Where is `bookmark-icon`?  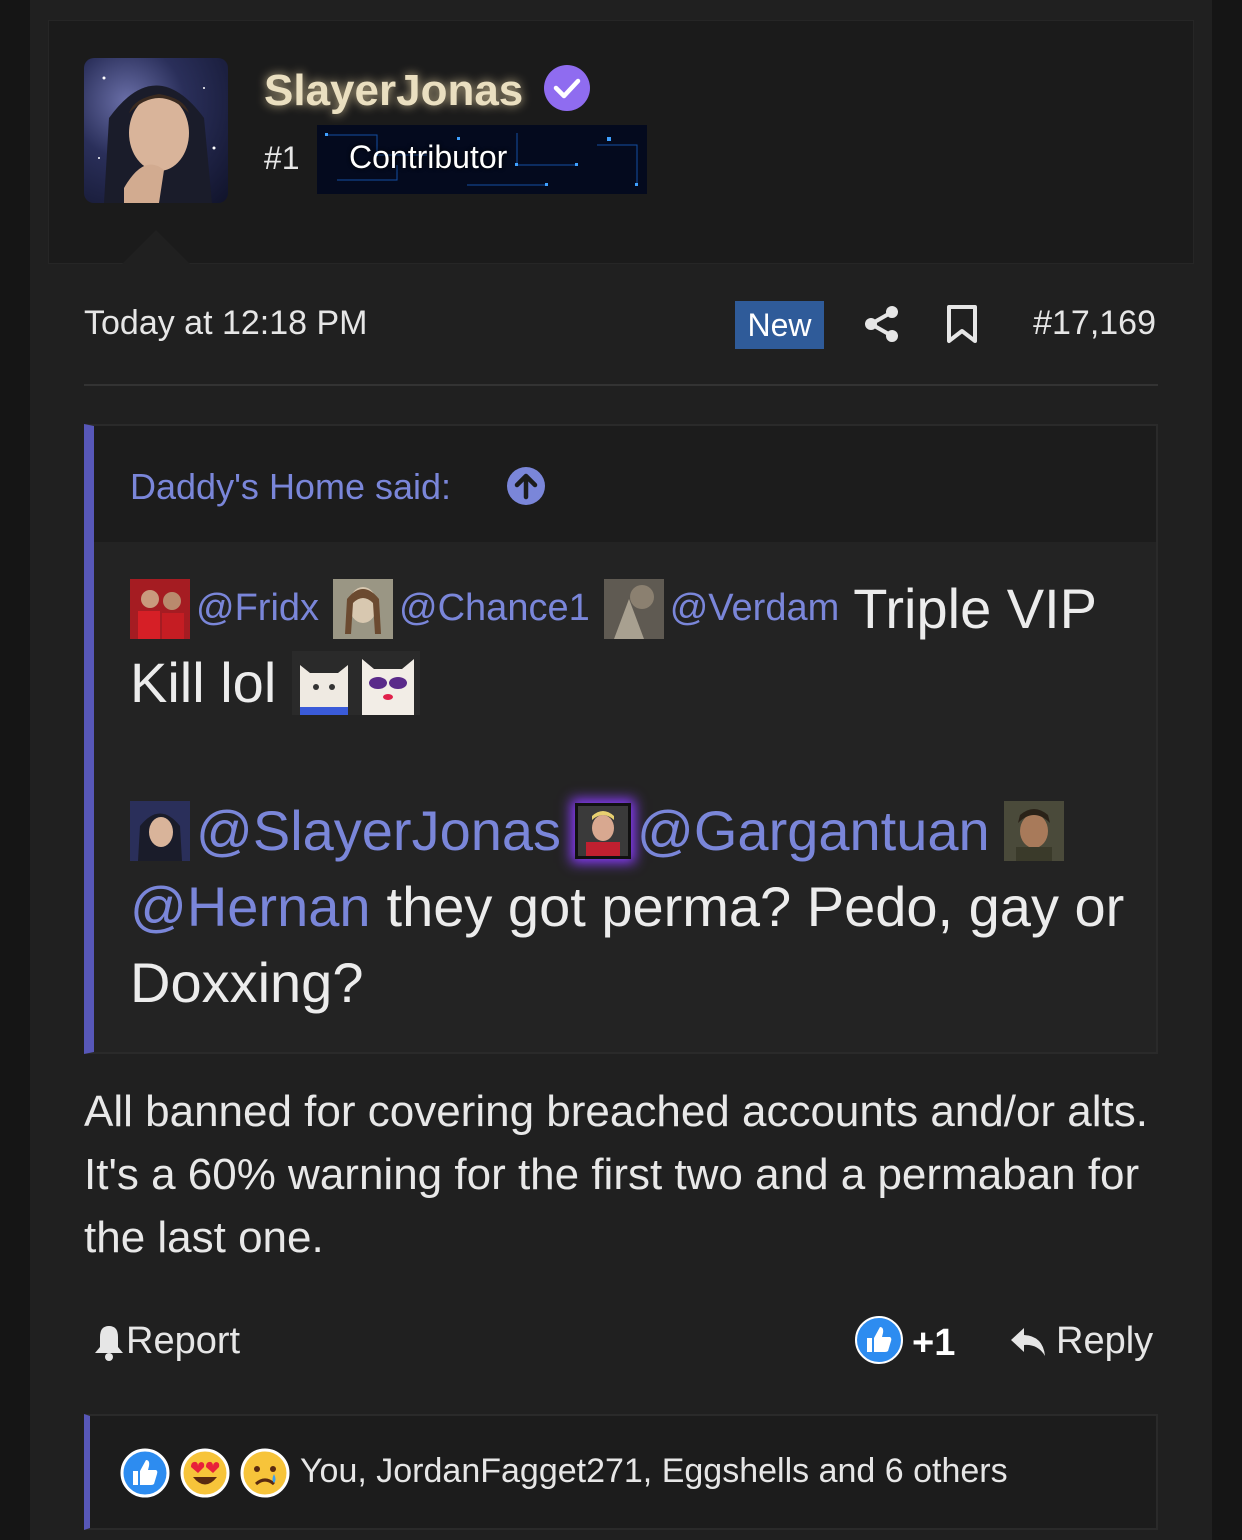
bookmark-icon is located at coordinates (962, 324).